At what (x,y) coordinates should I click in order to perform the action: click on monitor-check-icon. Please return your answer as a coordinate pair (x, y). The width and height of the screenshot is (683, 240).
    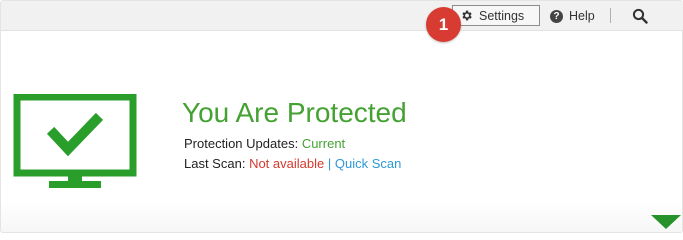
    Looking at the image, I should click on (75, 141).